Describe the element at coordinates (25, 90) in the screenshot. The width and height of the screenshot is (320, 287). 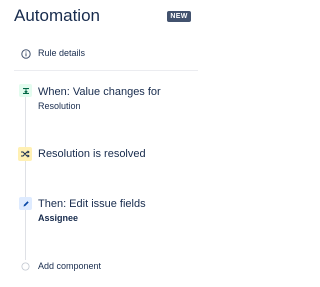
I see `trigger-icon` at that location.